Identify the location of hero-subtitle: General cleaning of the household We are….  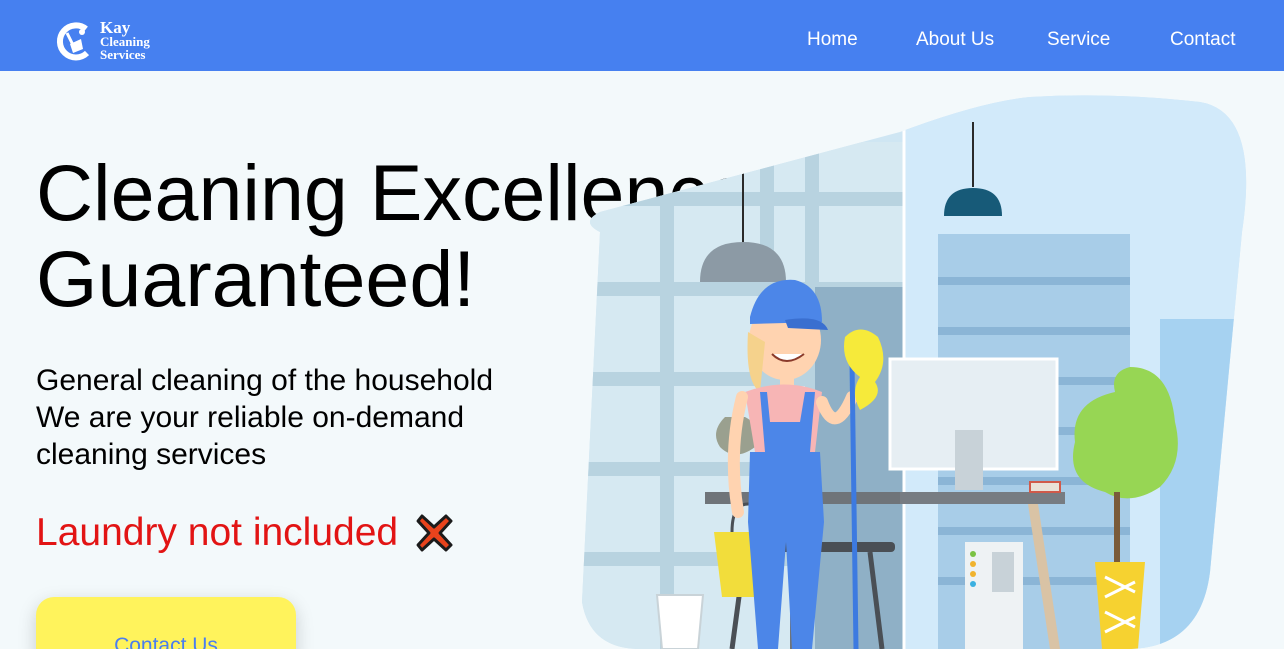
(296, 417).